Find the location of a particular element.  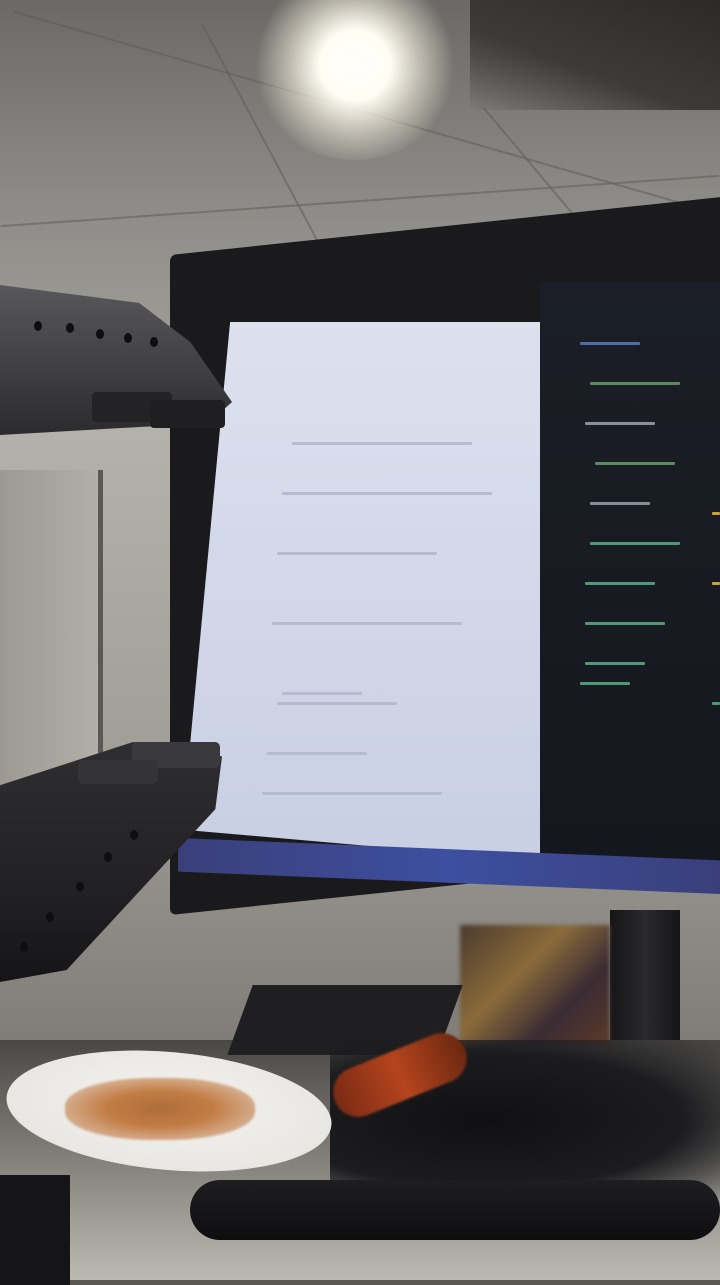

background-poster is located at coordinates (535, 985).